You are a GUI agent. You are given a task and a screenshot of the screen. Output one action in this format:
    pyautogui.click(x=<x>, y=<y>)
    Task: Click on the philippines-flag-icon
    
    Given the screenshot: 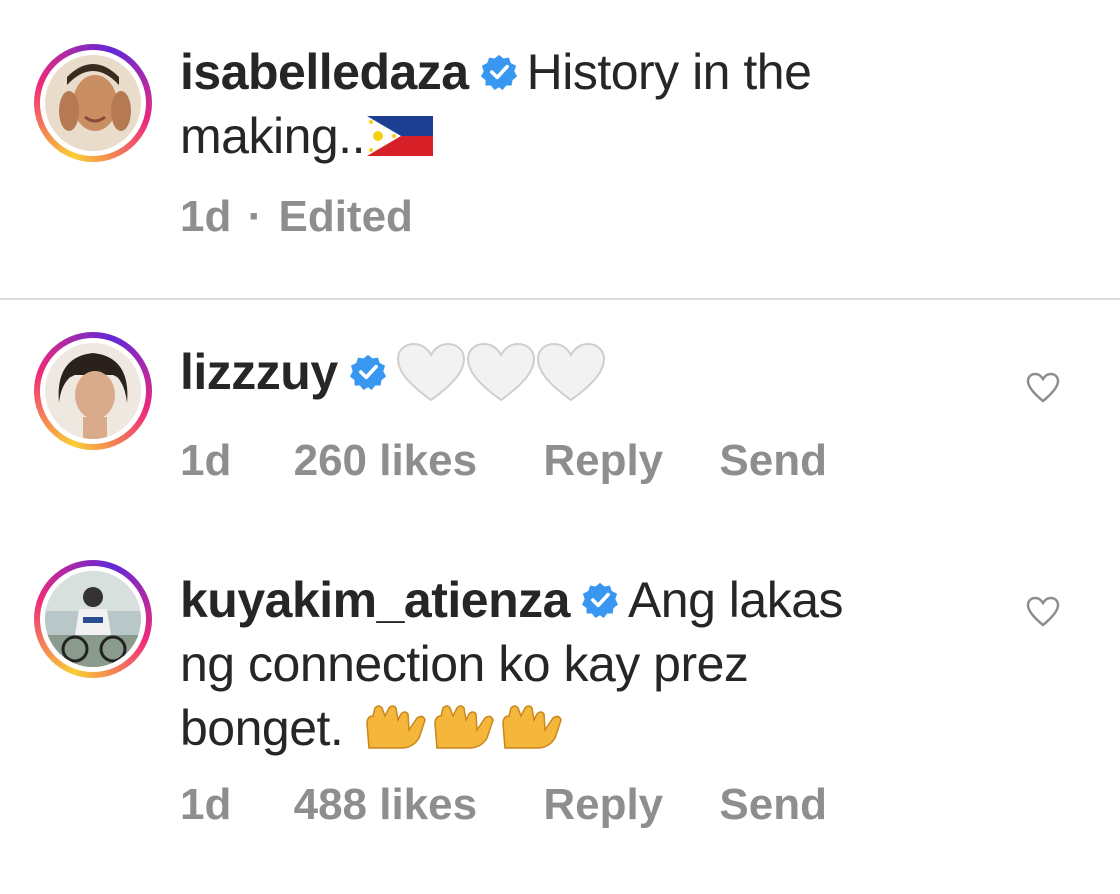 What is the action you would take?
    pyautogui.click(x=399, y=135)
    